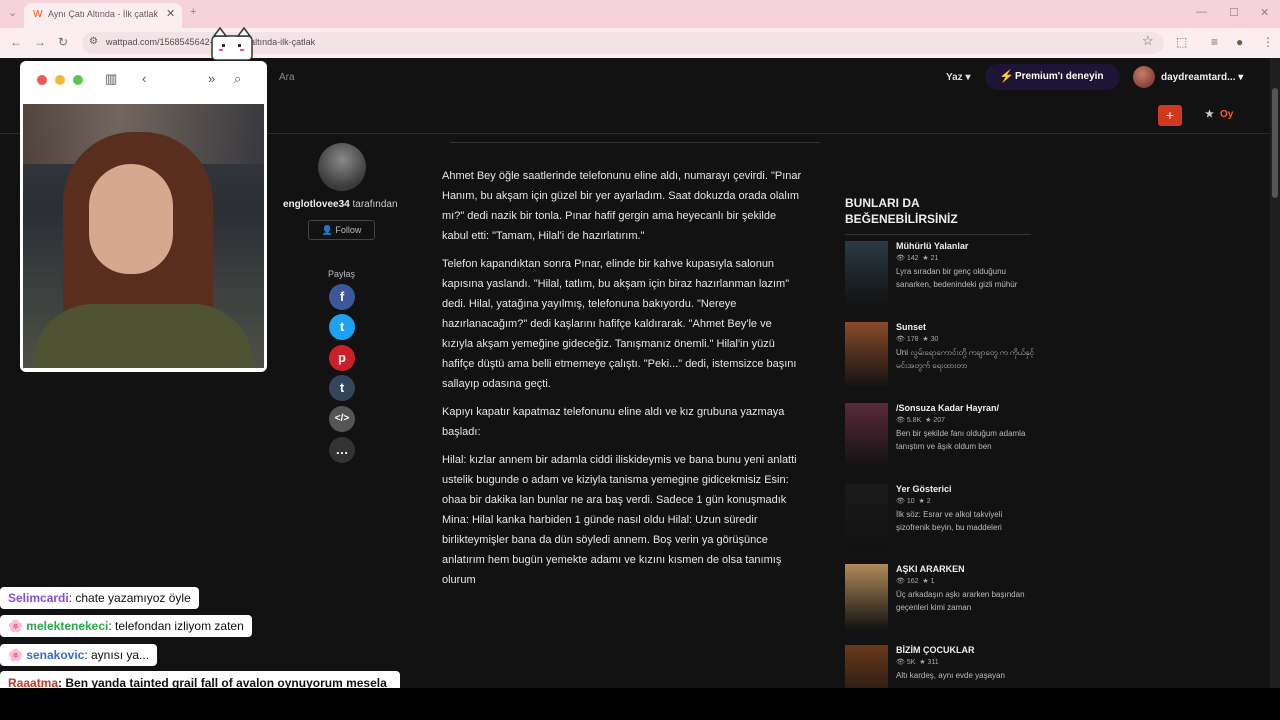 The width and height of the screenshot is (1280, 720). What do you see at coordinates (144, 78) in the screenshot?
I see `chevron-left-icon: ‹` at bounding box center [144, 78].